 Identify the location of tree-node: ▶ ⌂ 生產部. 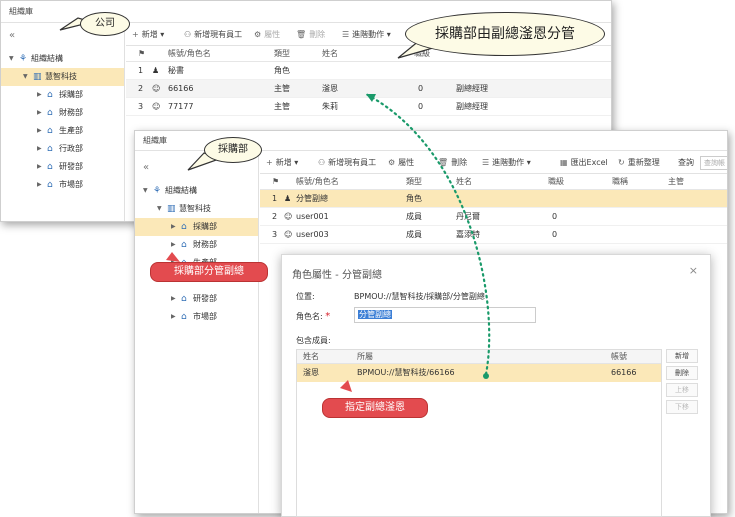
(62, 131).